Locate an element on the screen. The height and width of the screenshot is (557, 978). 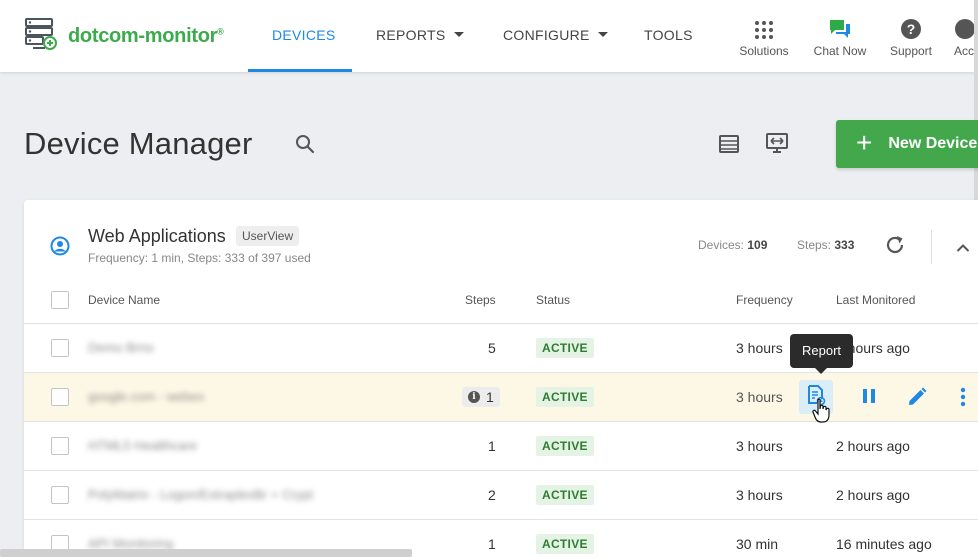
server-logo-icon is located at coordinates (41, 36).